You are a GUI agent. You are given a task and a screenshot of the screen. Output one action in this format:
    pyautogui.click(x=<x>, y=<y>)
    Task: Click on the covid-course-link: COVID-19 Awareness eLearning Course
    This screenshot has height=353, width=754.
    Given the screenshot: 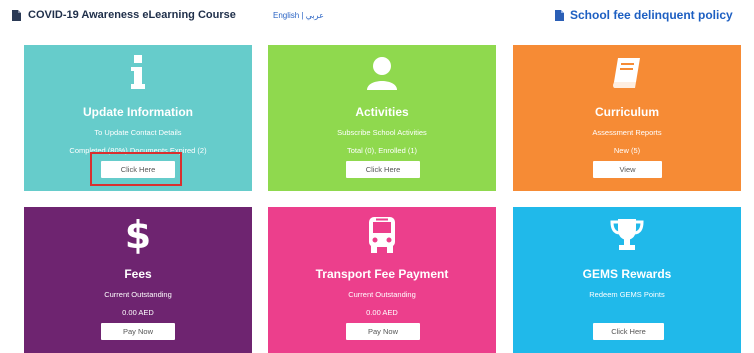 What is the action you would take?
    pyautogui.click(x=132, y=15)
    